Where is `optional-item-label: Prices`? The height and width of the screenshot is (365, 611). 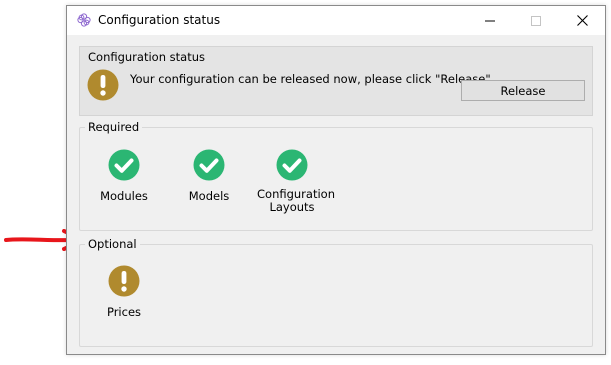
optional-item-label: Prices is located at coordinates (124, 312).